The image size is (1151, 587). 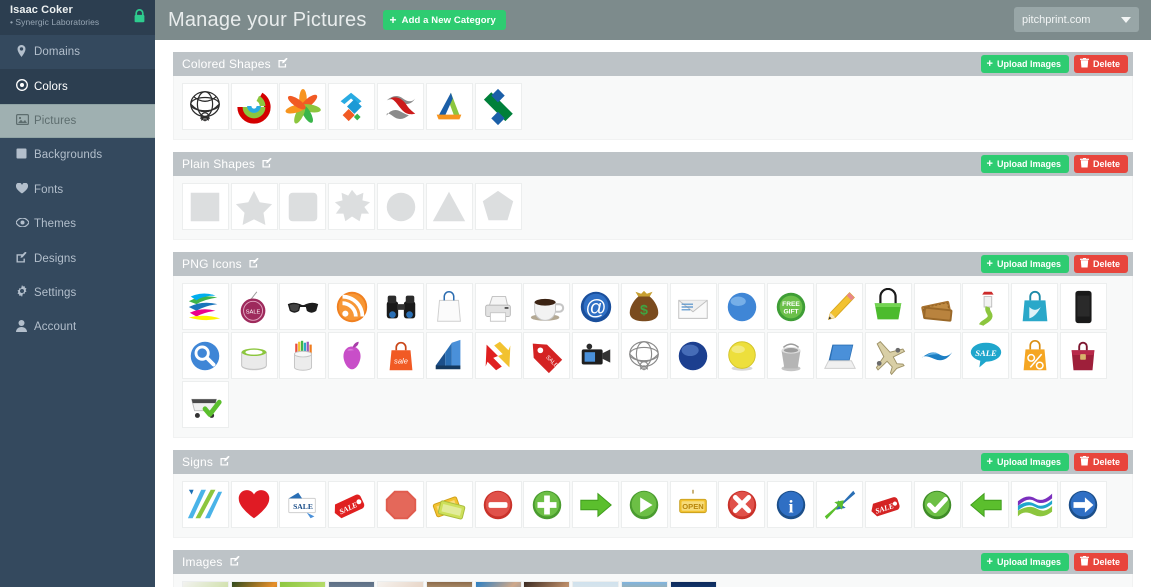 I want to click on red-price-tag-icon, so click(x=547, y=355).